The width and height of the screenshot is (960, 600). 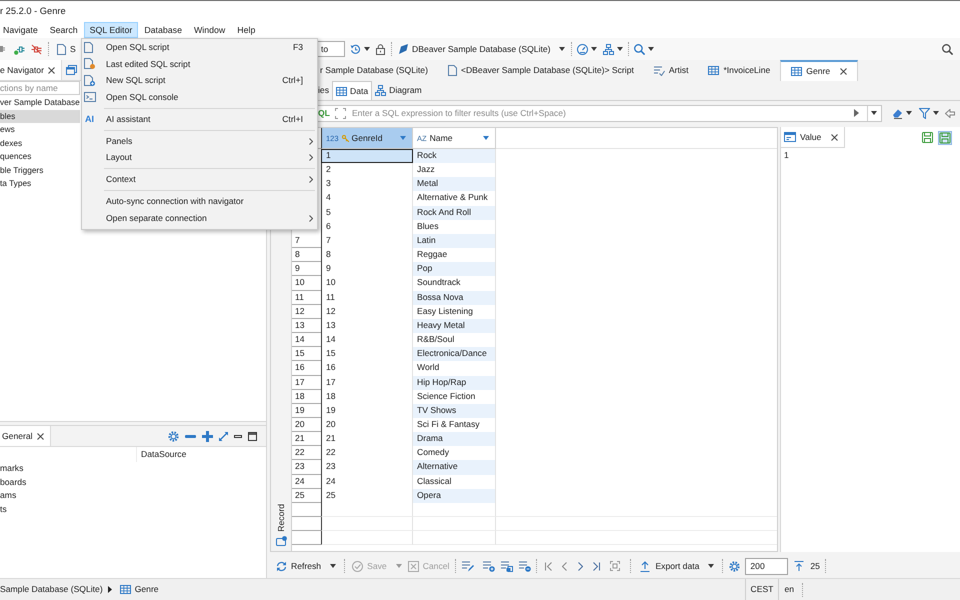 What do you see at coordinates (306, 354) in the screenshot?
I see `row-number: 15` at bounding box center [306, 354].